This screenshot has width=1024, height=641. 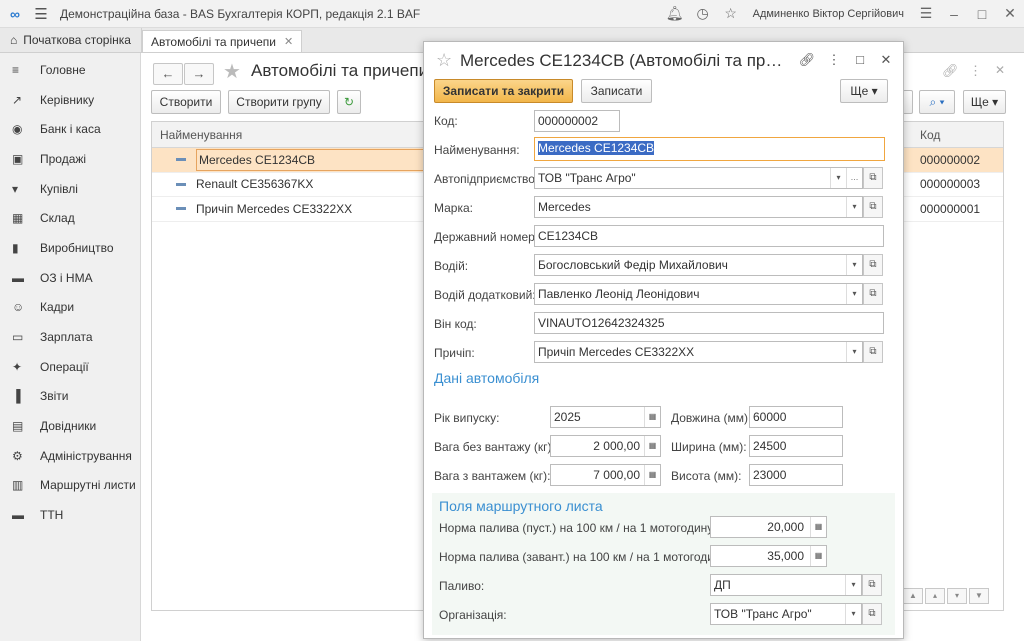 I want to click on sidebar-item-admin: ⚙ Адміністрування, so click(x=70, y=456).